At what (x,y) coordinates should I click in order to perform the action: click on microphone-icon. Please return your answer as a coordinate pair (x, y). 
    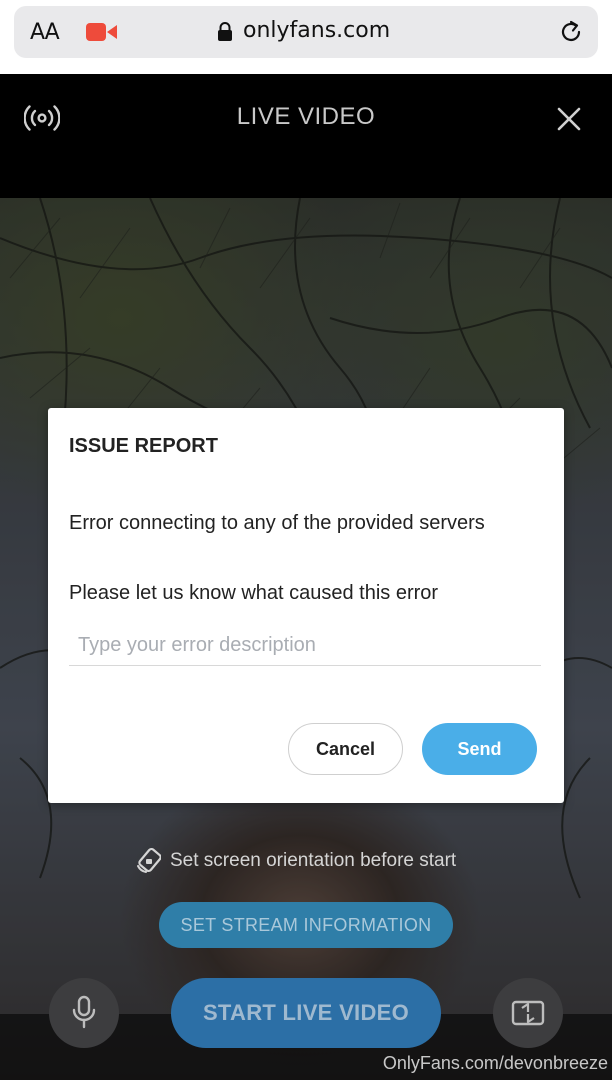
    Looking at the image, I should click on (84, 1011).